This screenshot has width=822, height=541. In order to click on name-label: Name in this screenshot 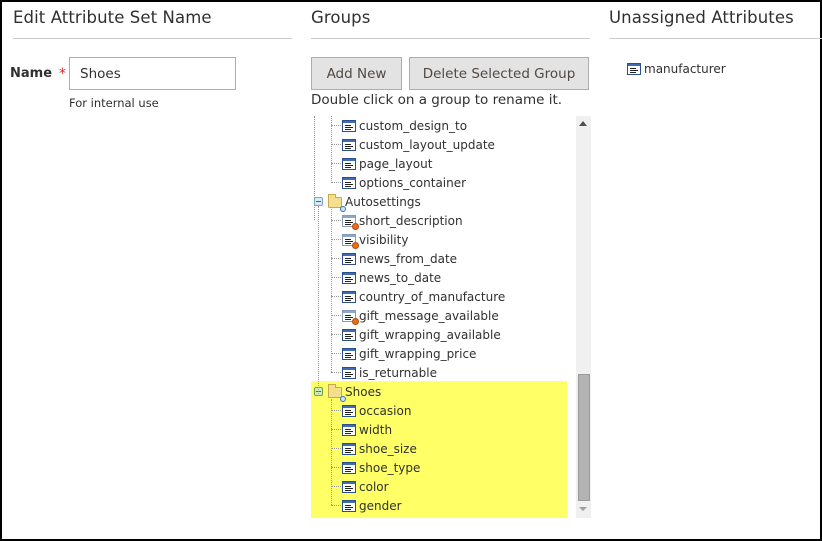, I will do `click(31, 73)`.